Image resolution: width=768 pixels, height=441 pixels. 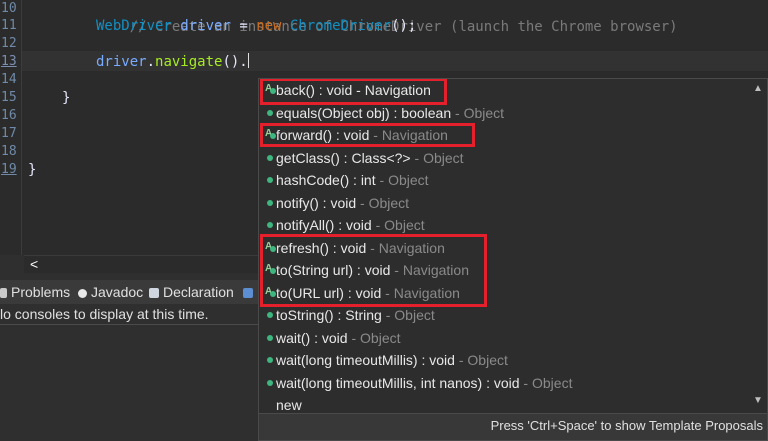 I want to click on horizontal-scrollbar: <, so click(x=141, y=264).